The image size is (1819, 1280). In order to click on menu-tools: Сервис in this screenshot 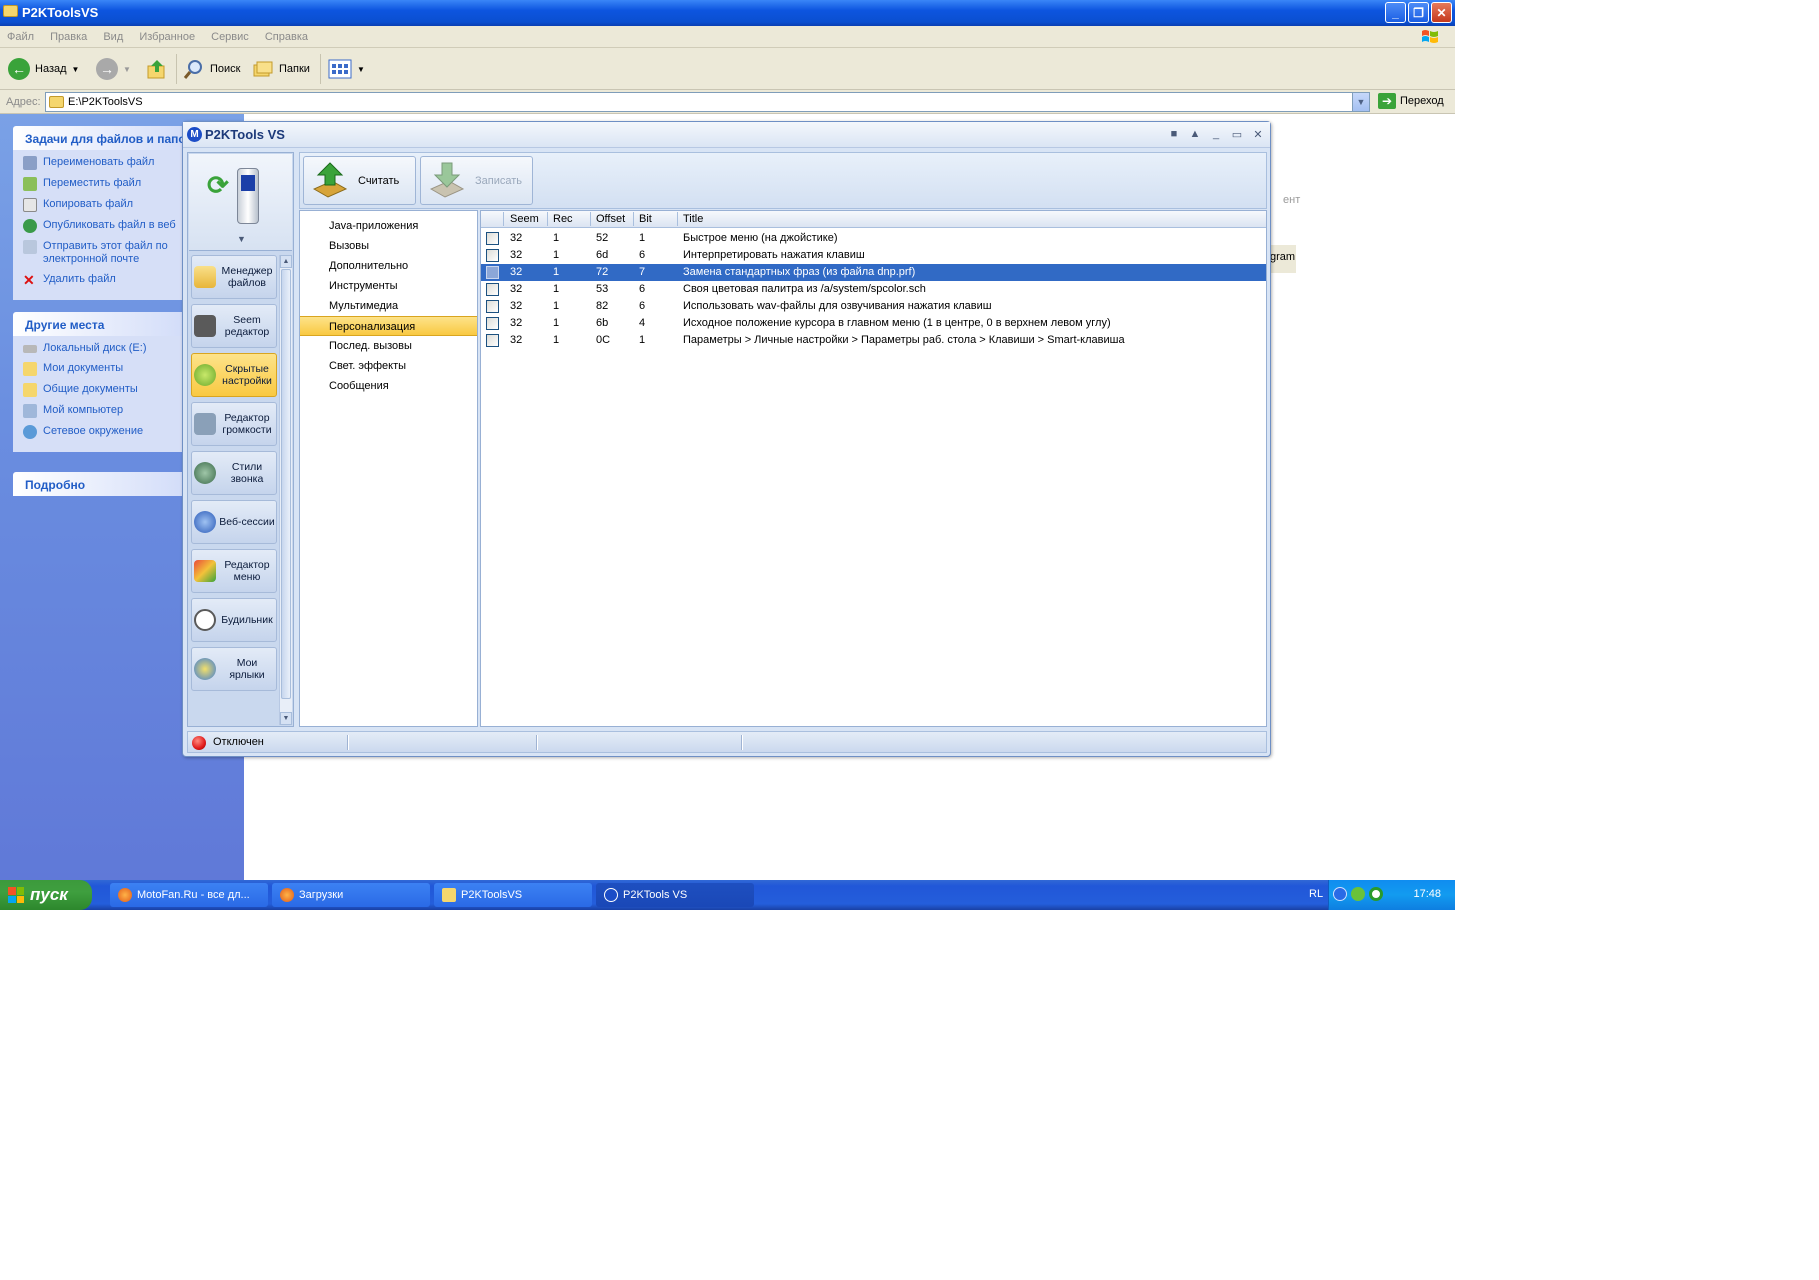, I will do `click(229, 34)`.